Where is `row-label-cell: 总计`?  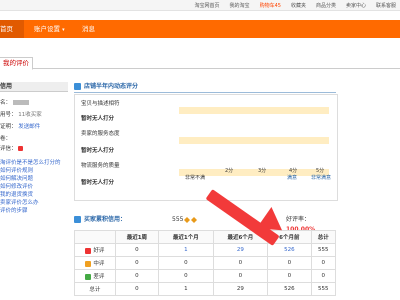 row-label-cell: 总计 is located at coordinates (95, 289).